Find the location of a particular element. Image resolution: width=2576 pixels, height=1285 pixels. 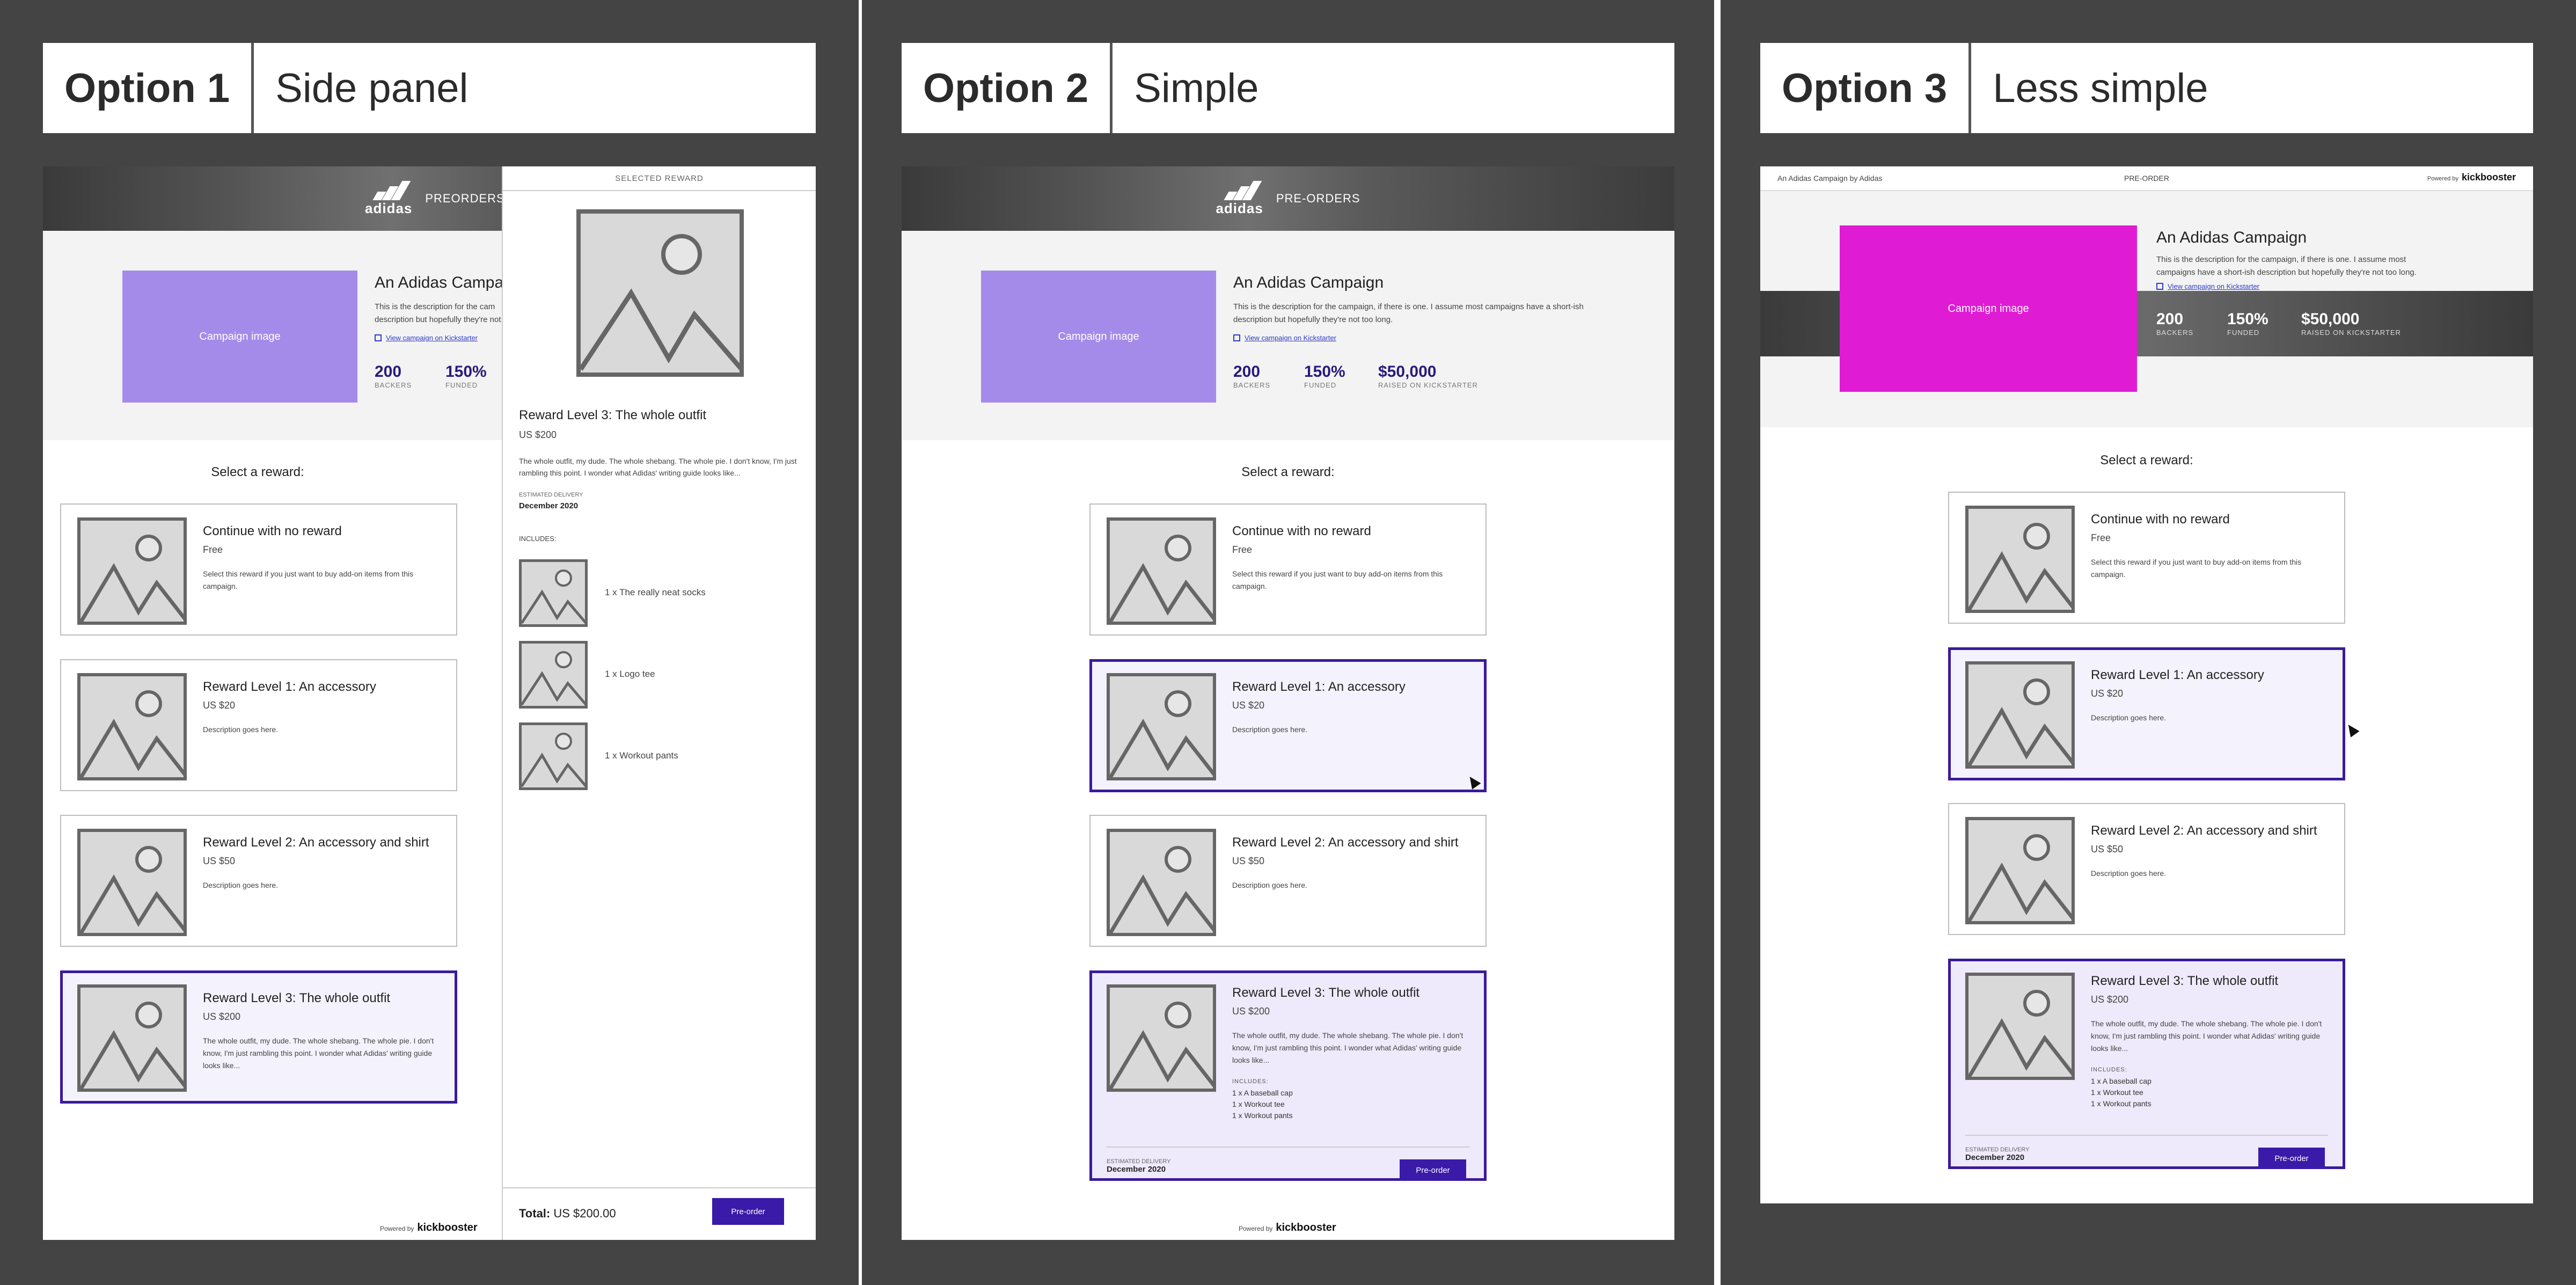

side-panel-footer: Total: US $200.00 Pre-order is located at coordinates (659, 1213).